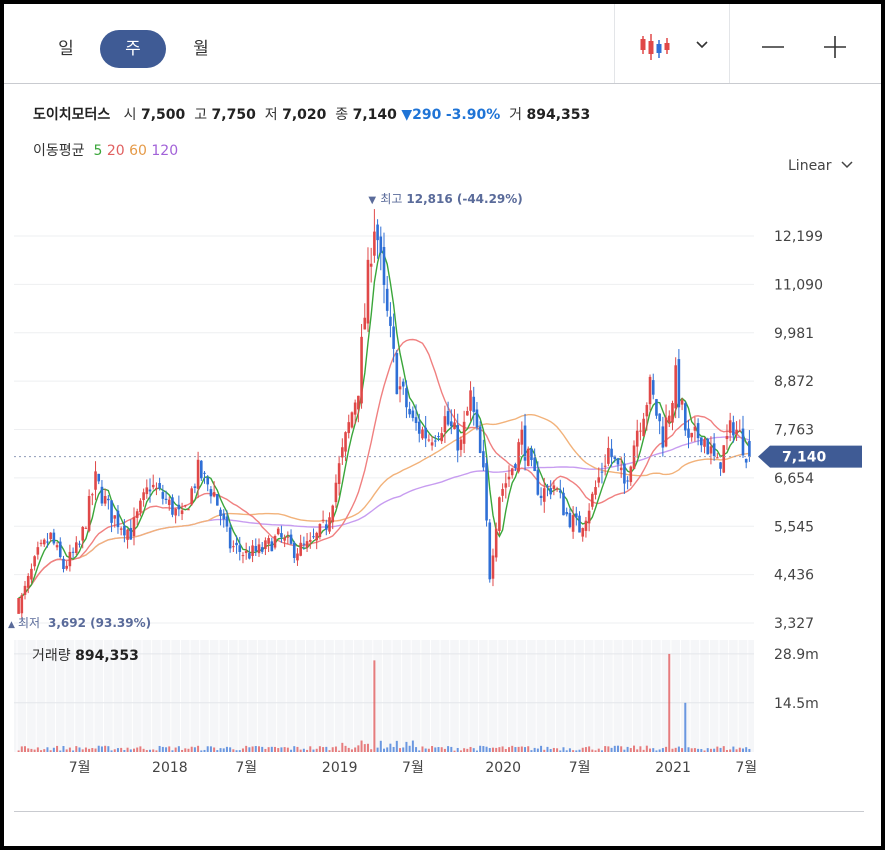 The width and height of the screenshot is (885, 850). I want to click on time-axis-label: 2020, so click(503, 768).